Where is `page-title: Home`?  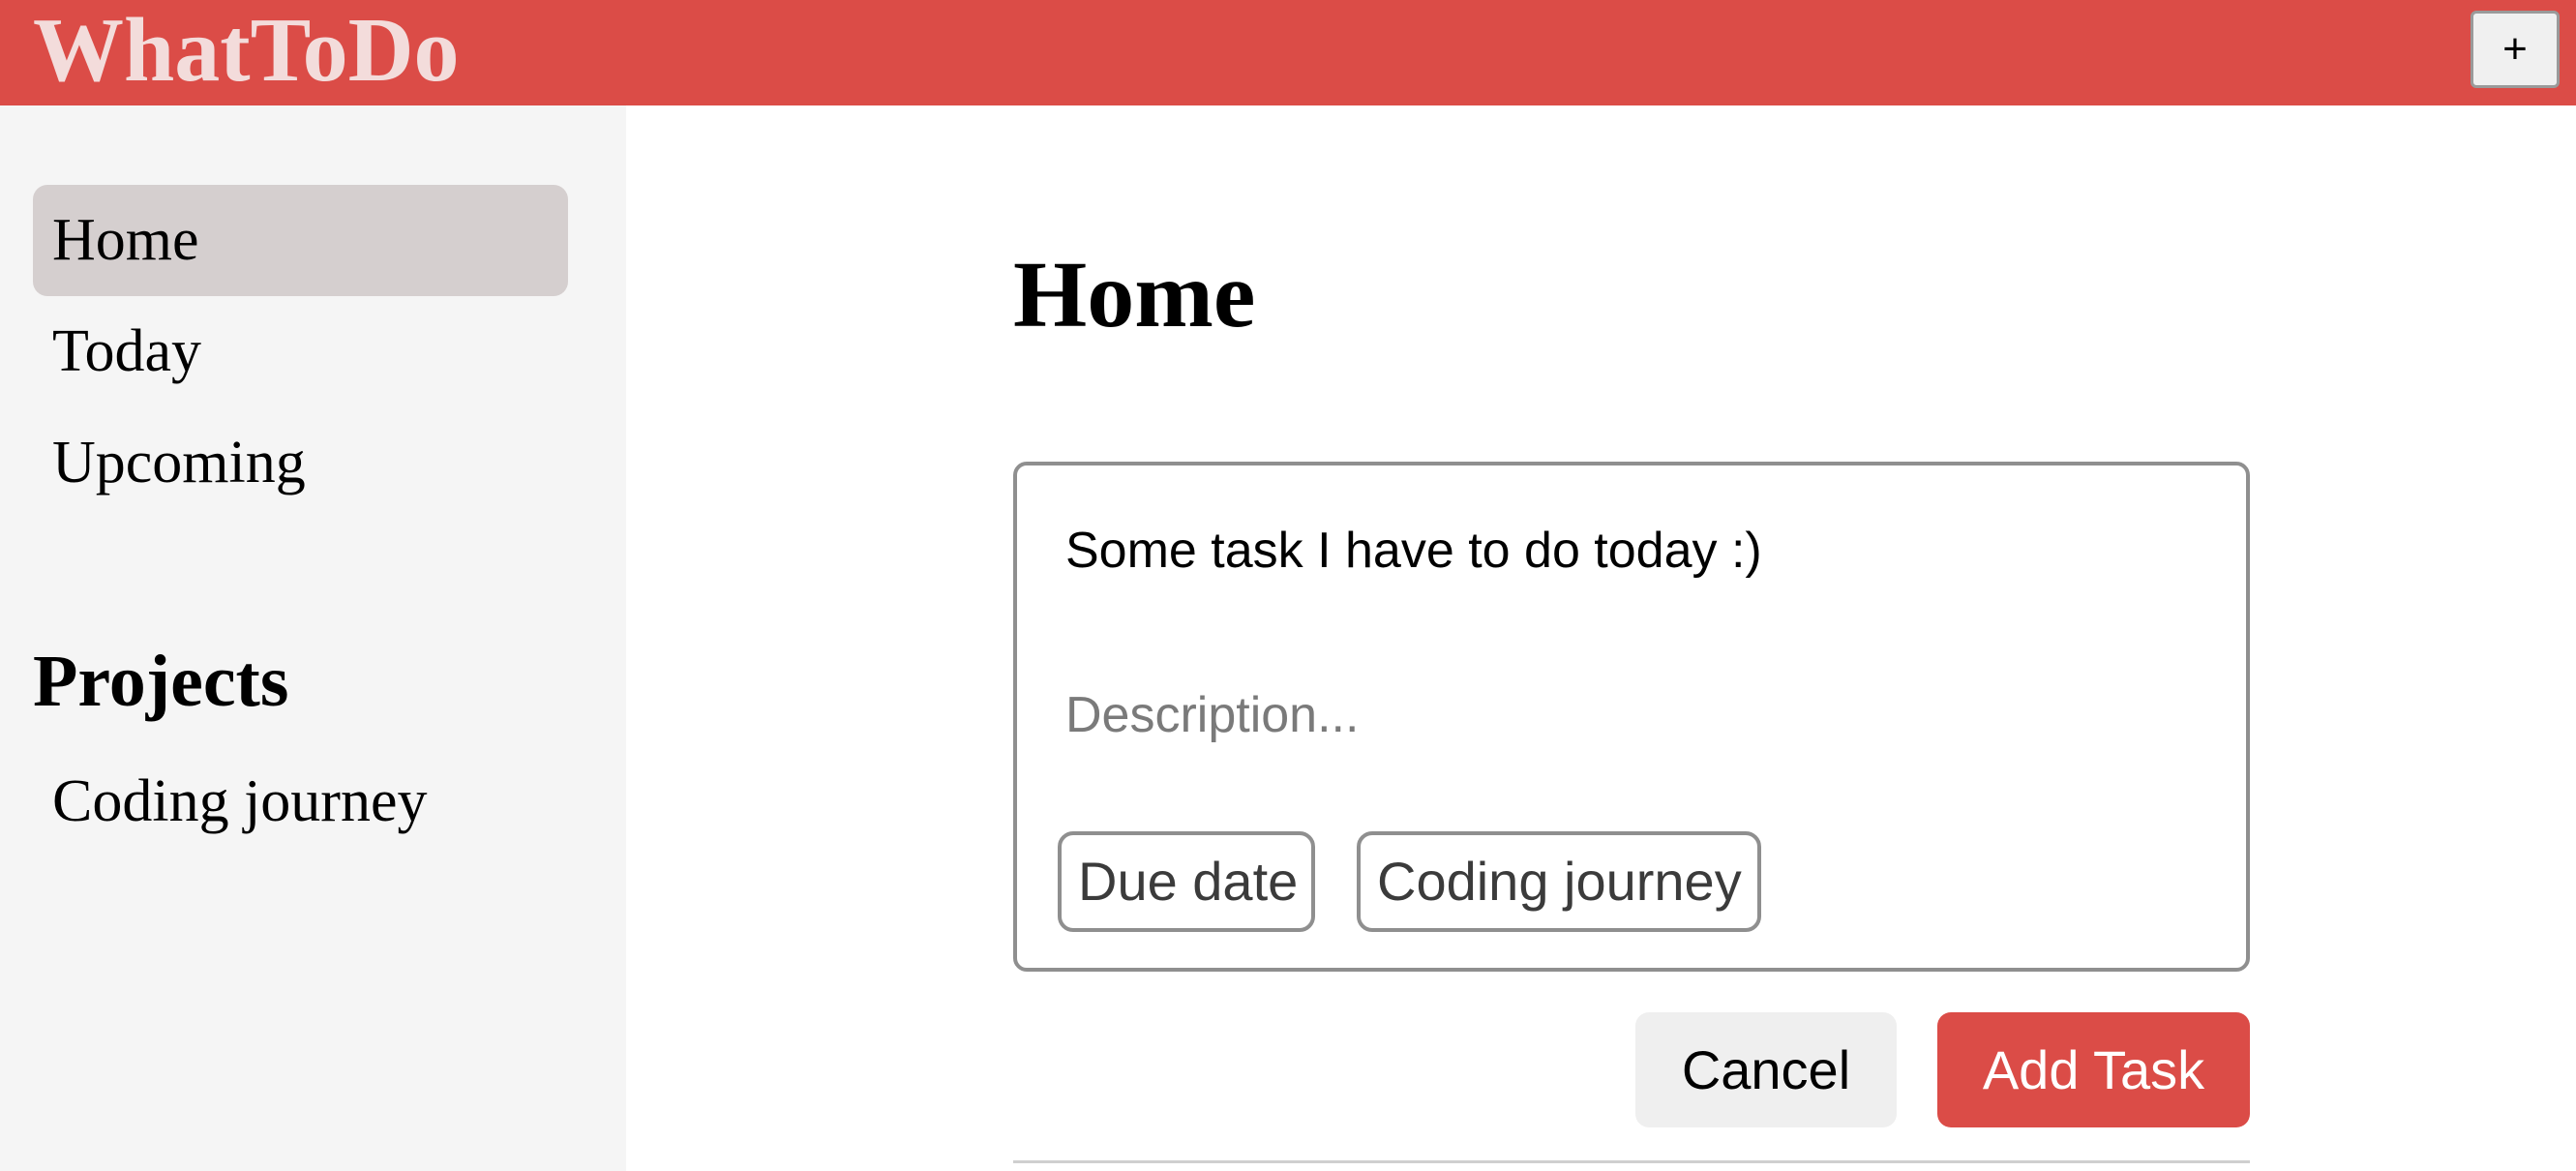 page-title: Home is located at coordinates (1134, 295).